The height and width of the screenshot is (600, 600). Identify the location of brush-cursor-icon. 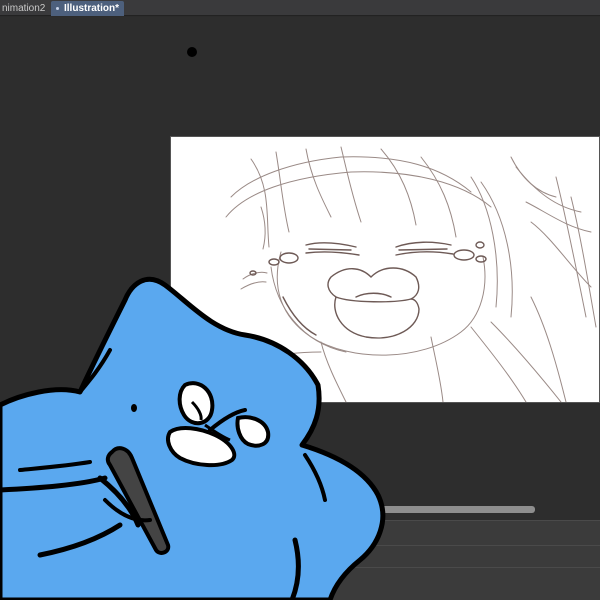
(192, 52).